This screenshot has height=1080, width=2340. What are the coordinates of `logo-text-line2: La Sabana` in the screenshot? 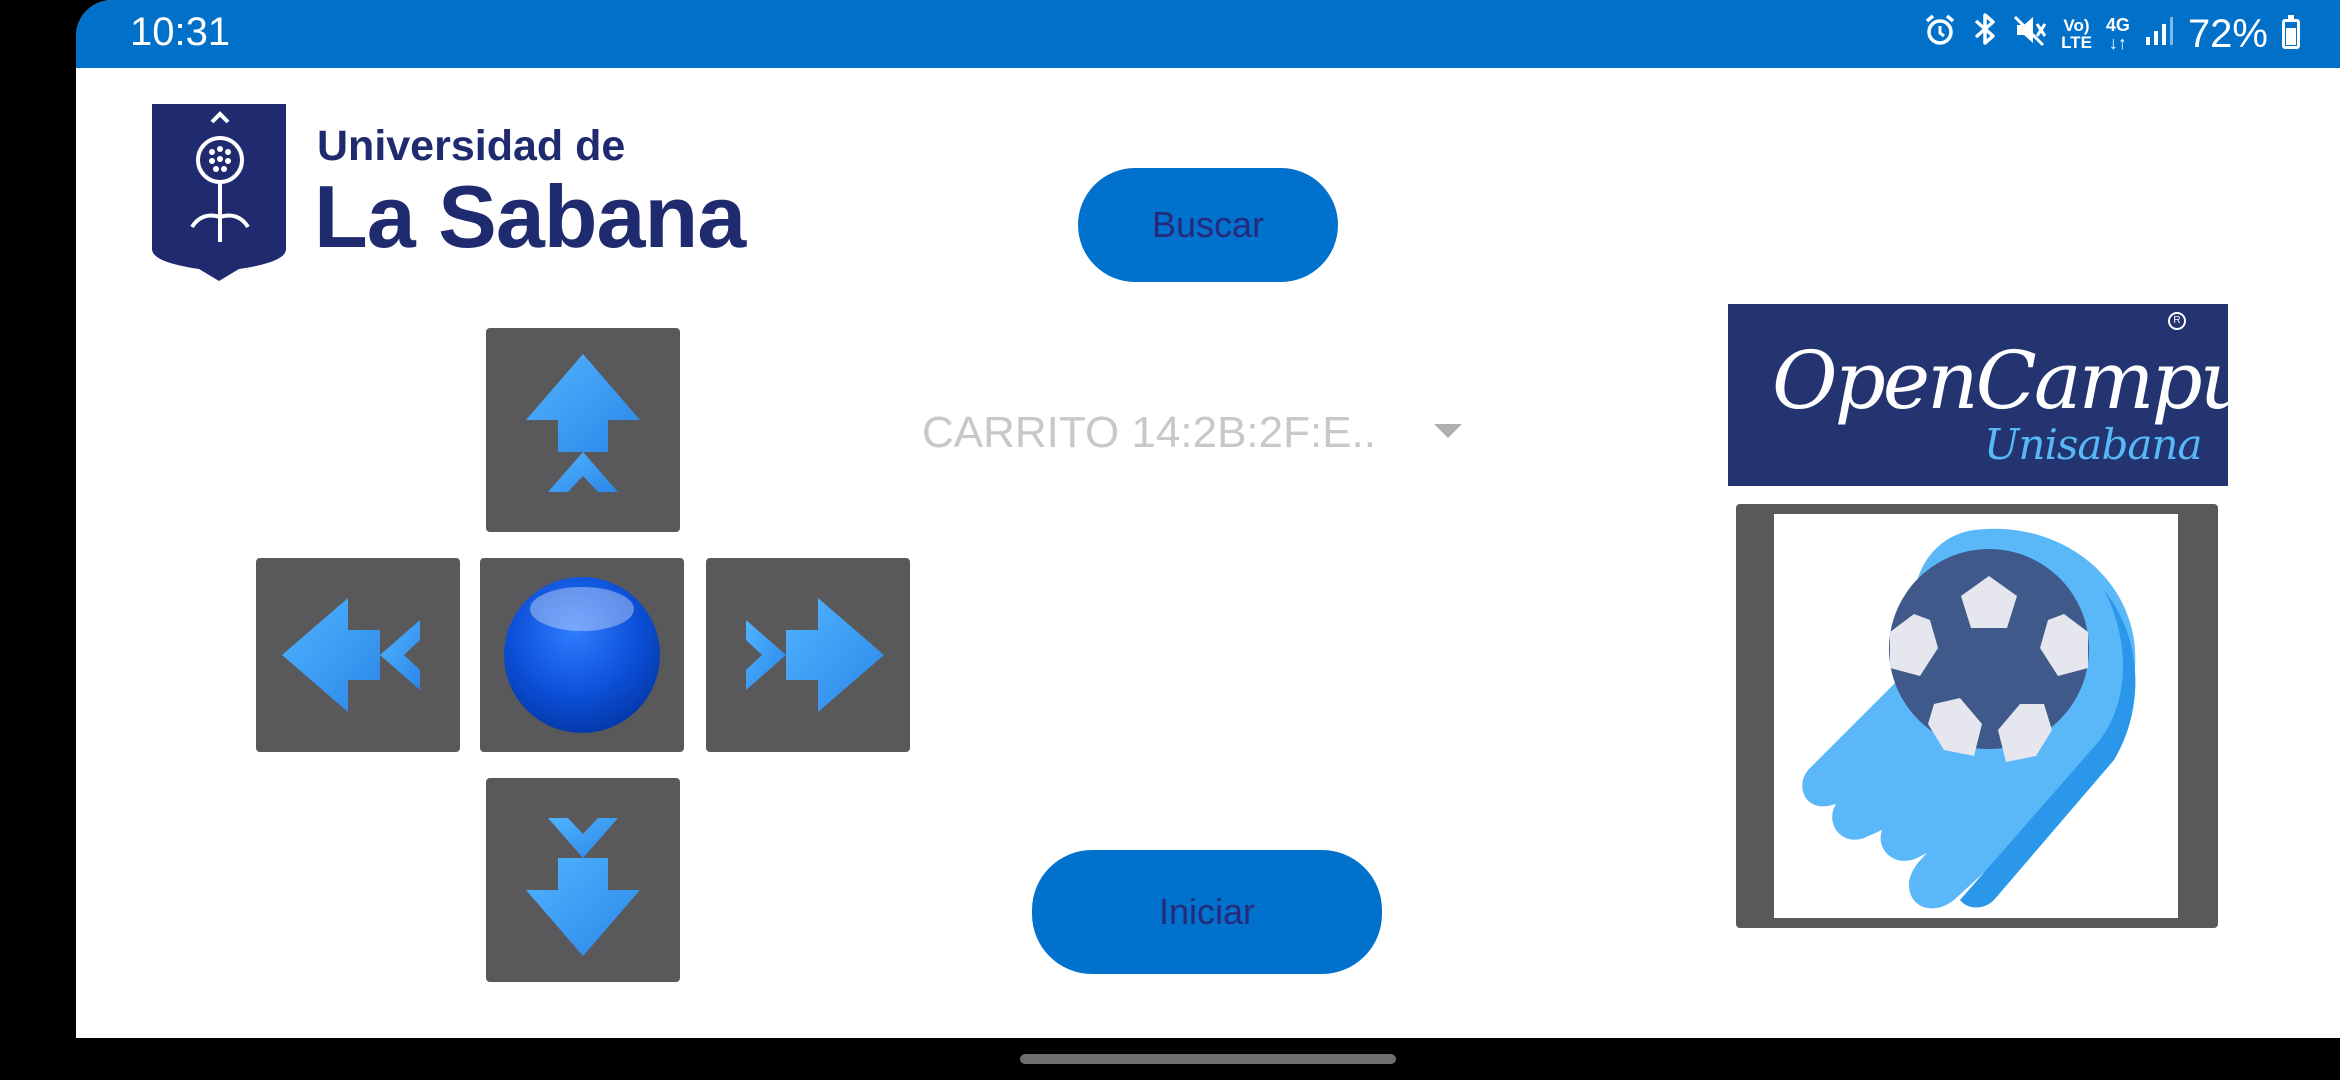 It's located at (530, 216).